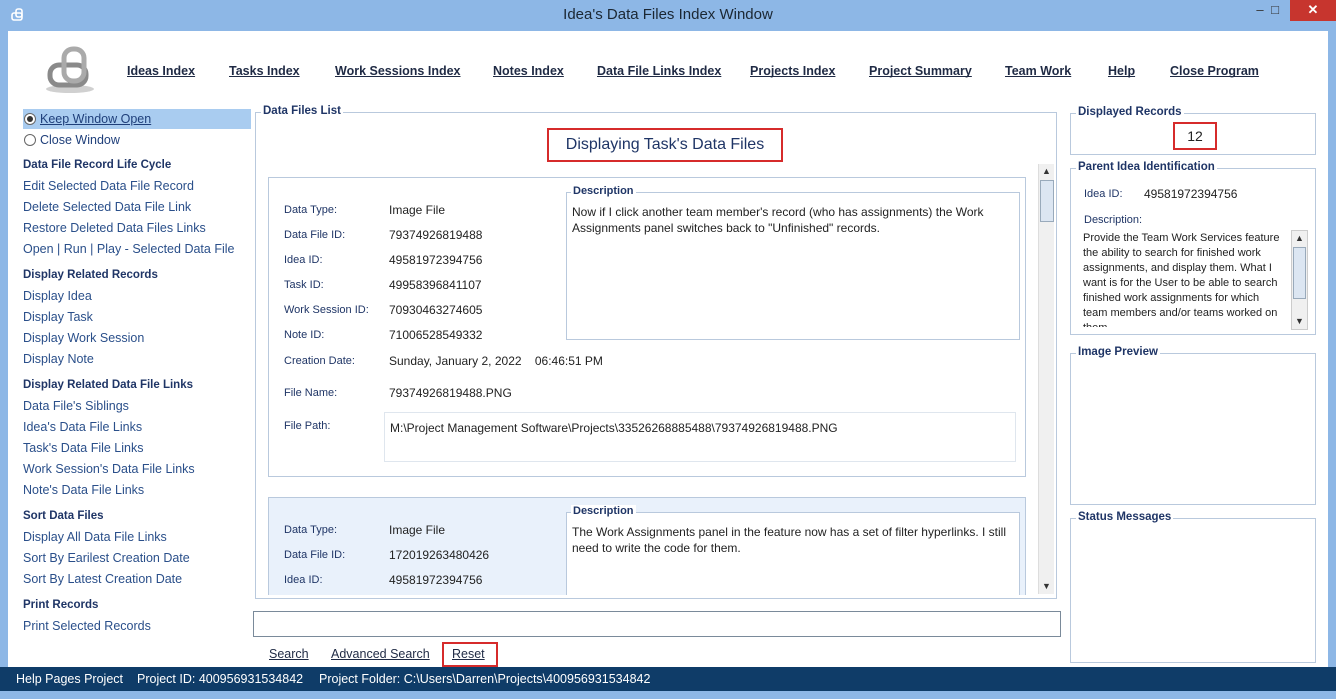  Describe the element at coordinates (1313, 10) in the screenshot. I see `close-button: ✕` at that location.